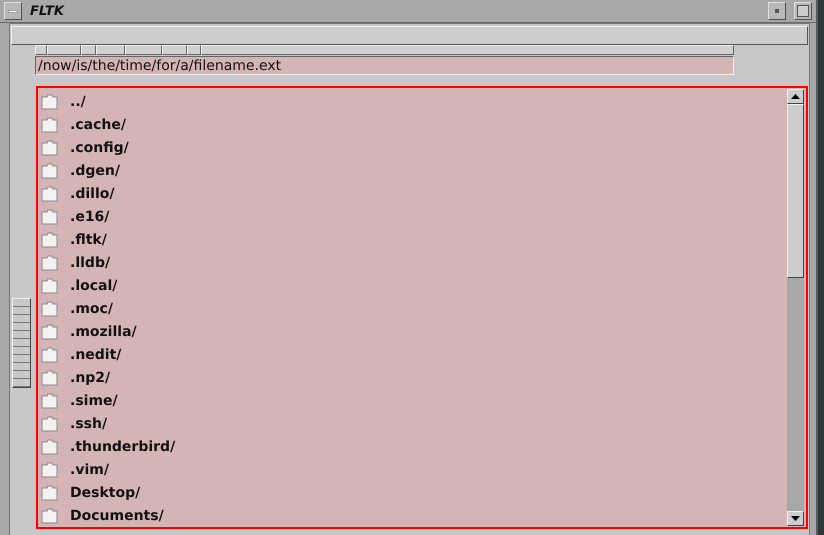 The image size is (824, 535). I want to click on minimize-icon, so click(777, 11).